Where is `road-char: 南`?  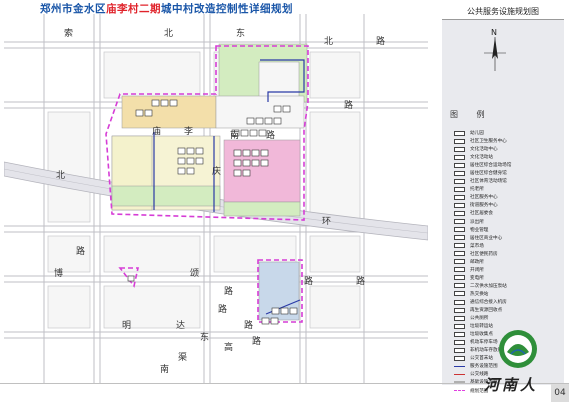
road-char: 南 is located at coordinates (234, 135).